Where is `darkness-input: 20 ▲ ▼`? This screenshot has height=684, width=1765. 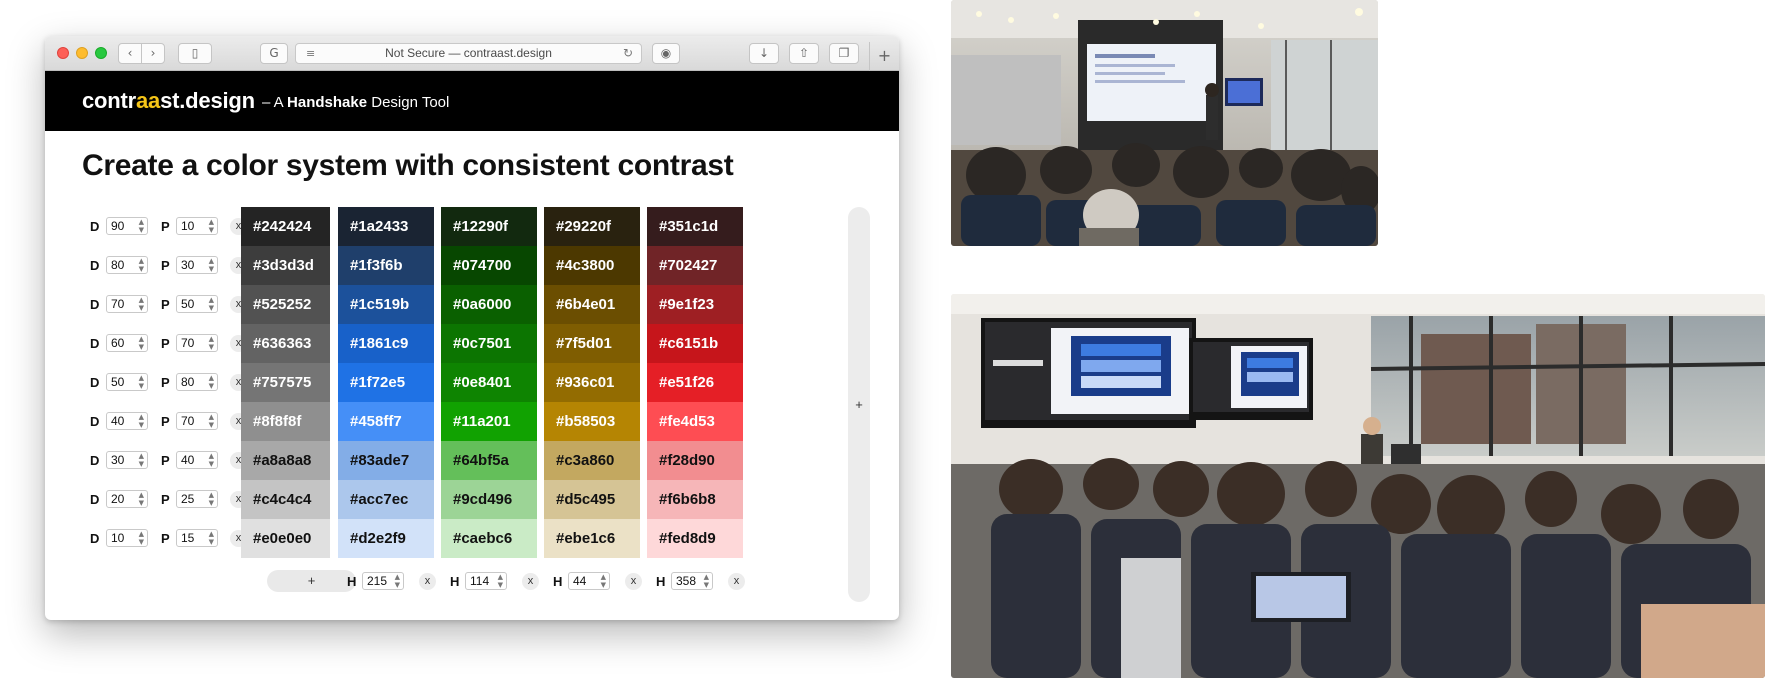
darkness-input: 20 ▲ ▼ is located at coordinates (127, 499).